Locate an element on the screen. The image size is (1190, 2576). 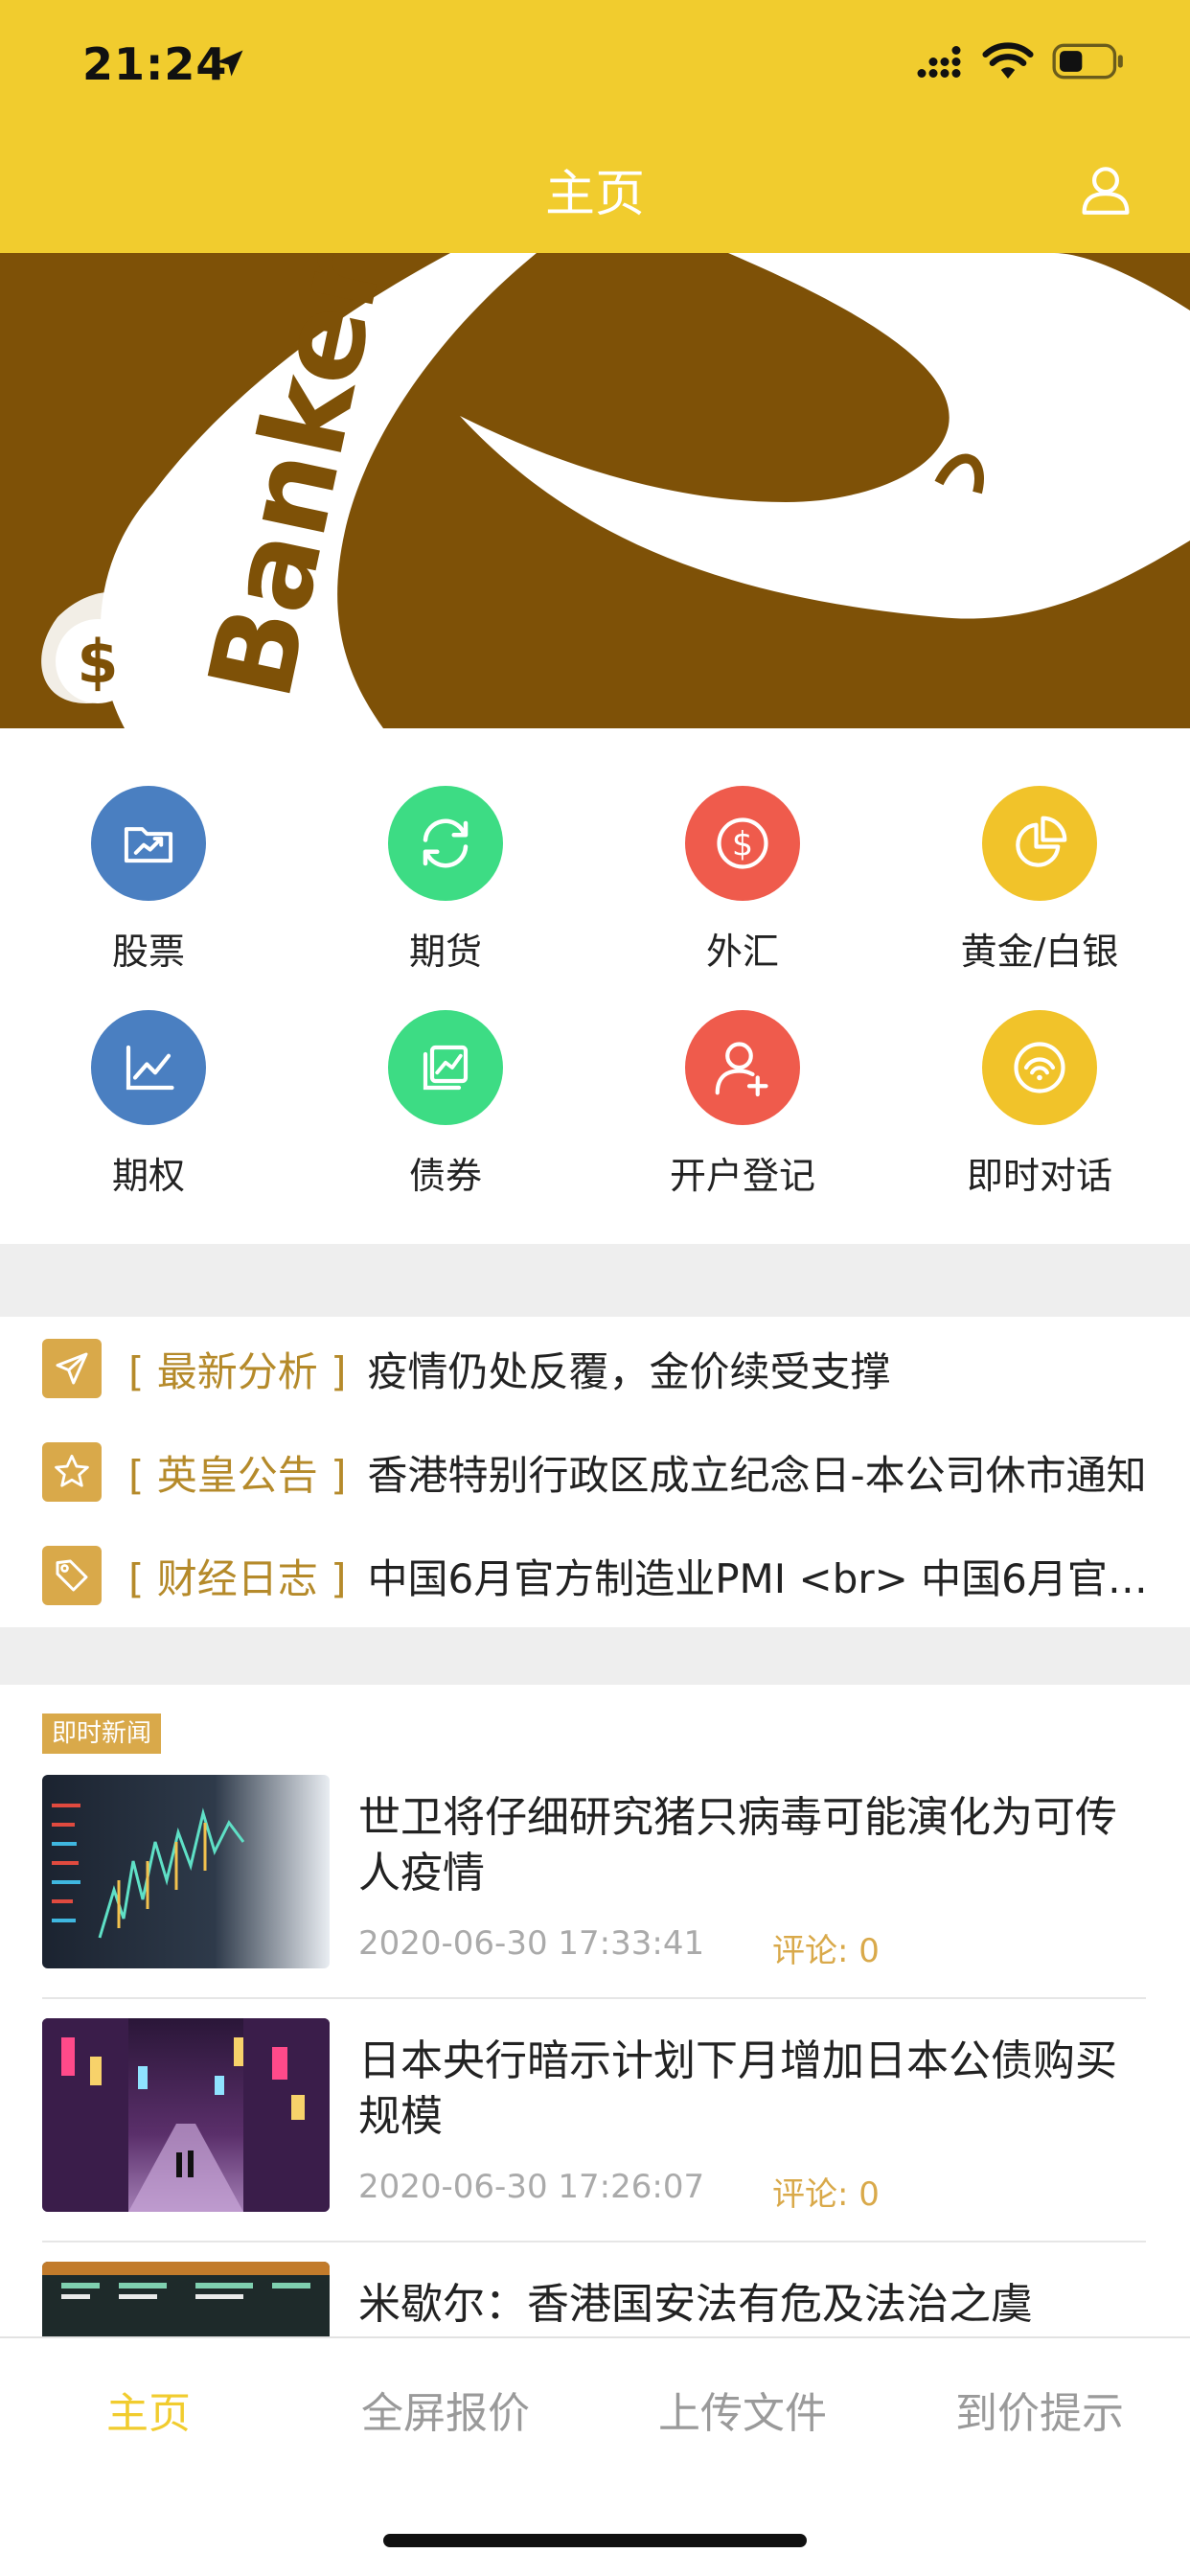
folder-chart-icon is located at coordinates (148, 845).